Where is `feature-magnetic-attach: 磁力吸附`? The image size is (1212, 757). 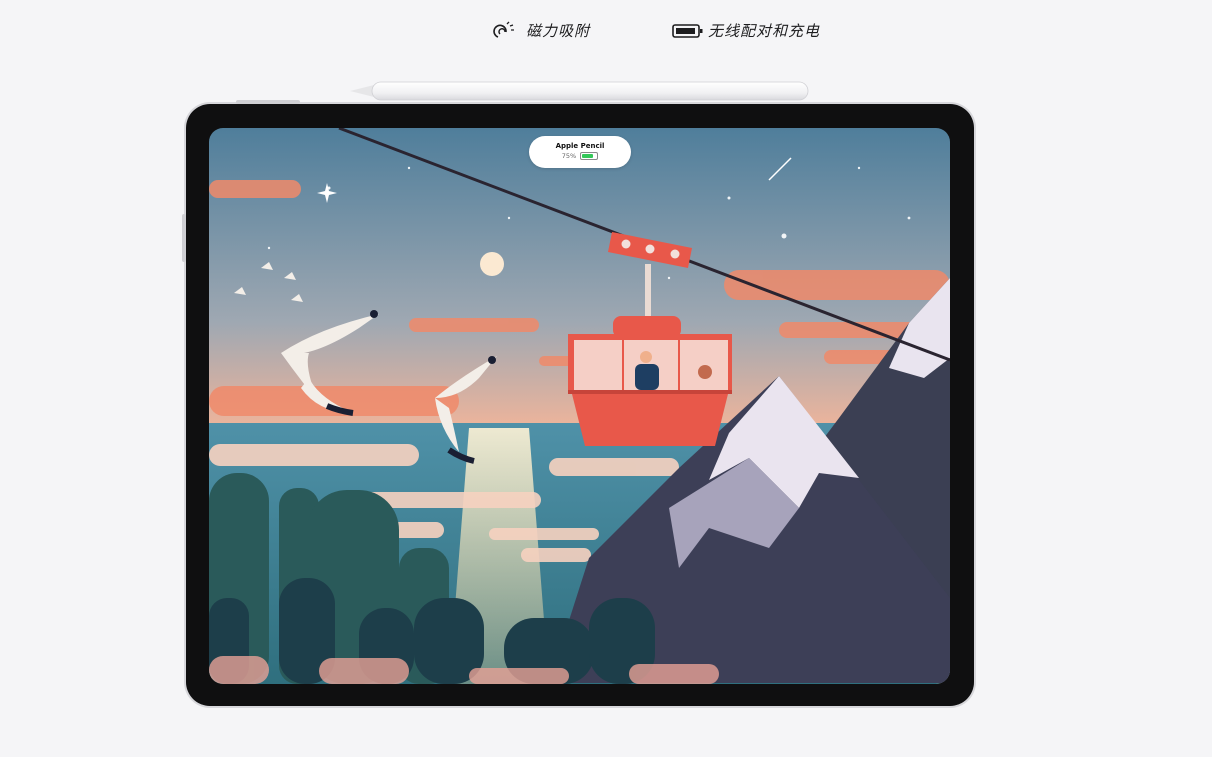
feature-magnetic-attach: 磁力吸附 is located at coordinates (540, 30).